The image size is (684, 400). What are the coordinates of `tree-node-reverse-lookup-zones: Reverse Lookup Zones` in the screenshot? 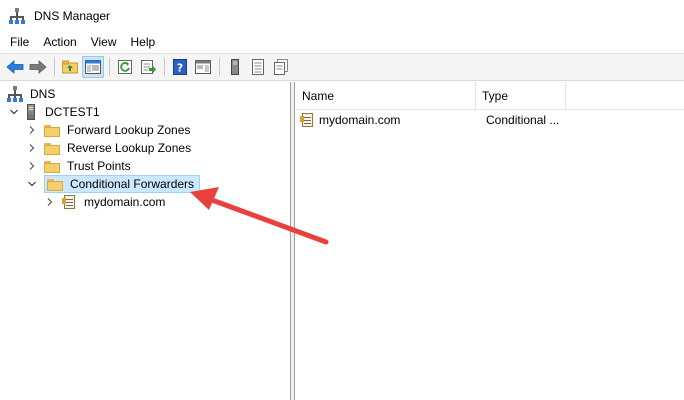 It's located at (110, 148).